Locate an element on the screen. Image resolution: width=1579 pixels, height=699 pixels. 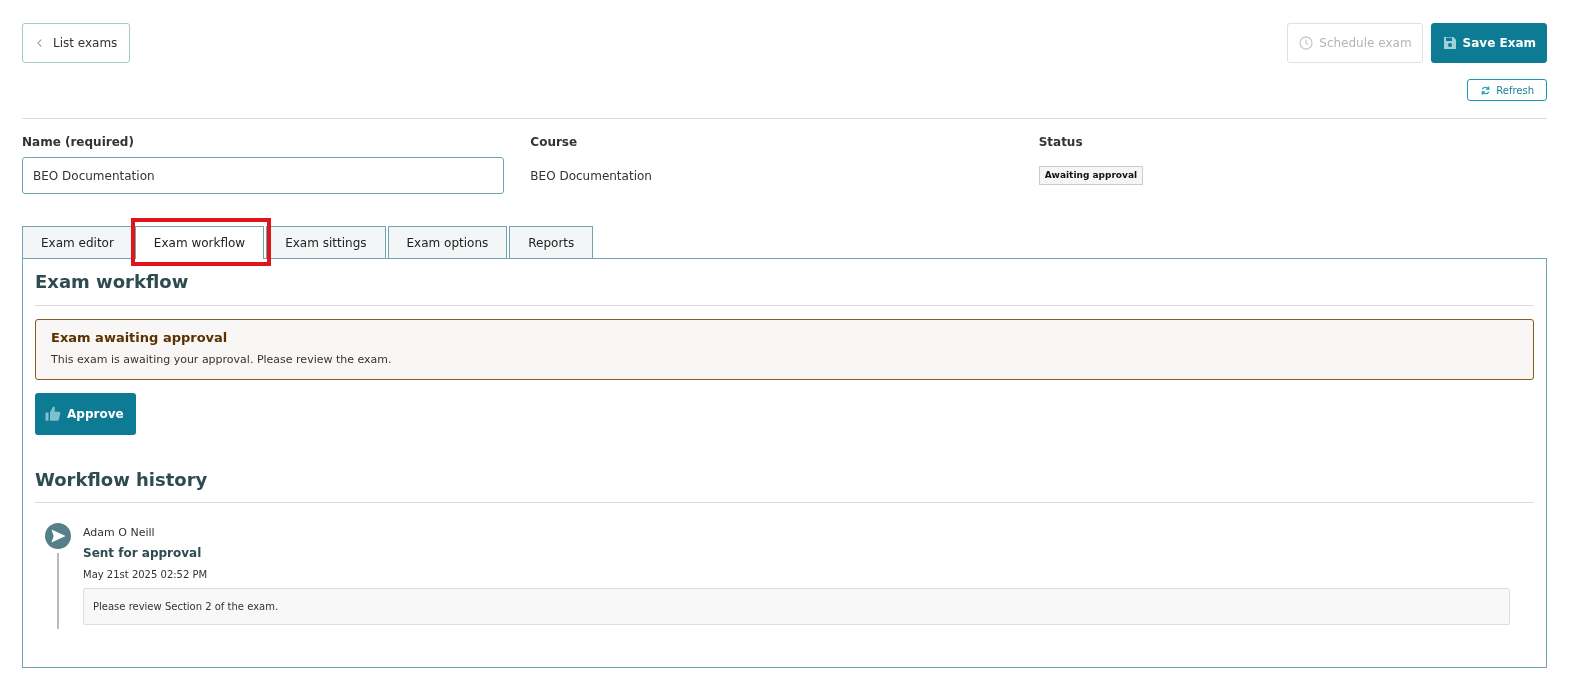
field-label: Name (required) is located at coordinates (78, 142).